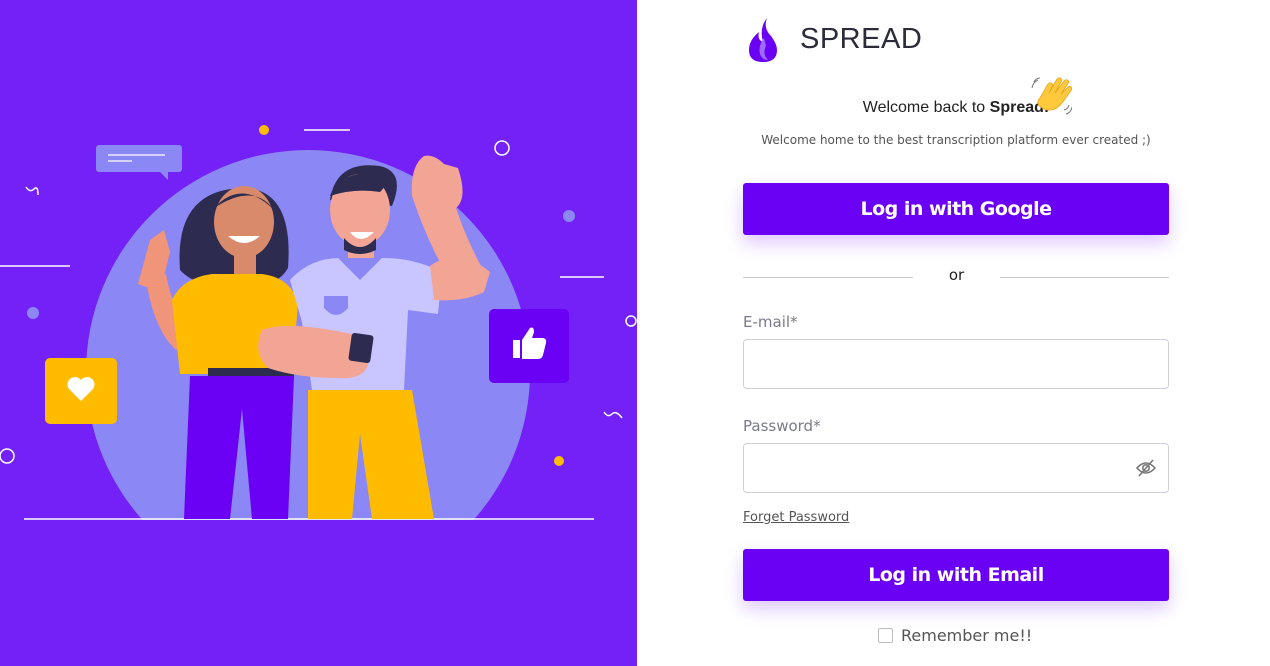 The height and width of the screenshot is (666, 1270). I want to click on welcome-heading: Welcome back to Spread!, so click(953, 108).